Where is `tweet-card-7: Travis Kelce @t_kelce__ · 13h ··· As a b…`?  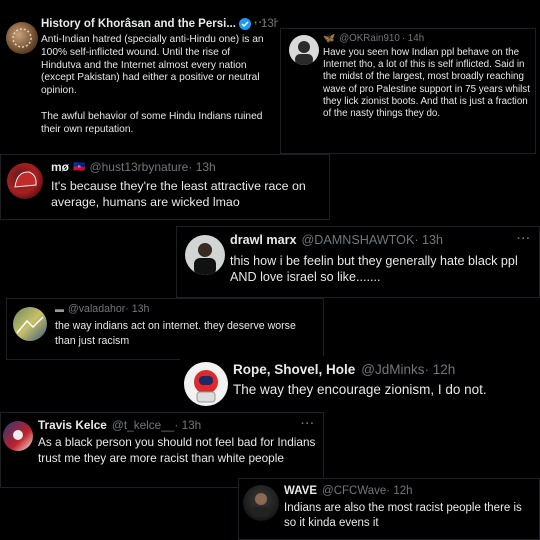
tweet-card-7: Travis Kelce @t_kelce__ · 13h ··· As a b… is located at coordinates (162, 450).